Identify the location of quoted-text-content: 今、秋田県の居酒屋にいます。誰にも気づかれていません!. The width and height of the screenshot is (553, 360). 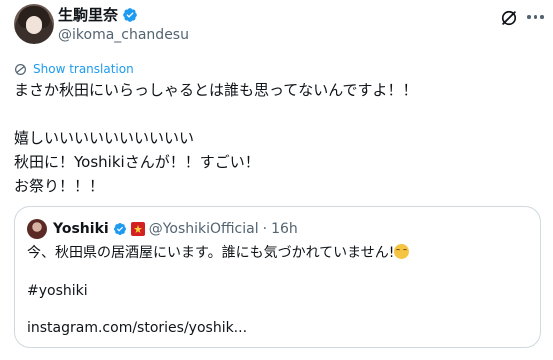
(211, 253).